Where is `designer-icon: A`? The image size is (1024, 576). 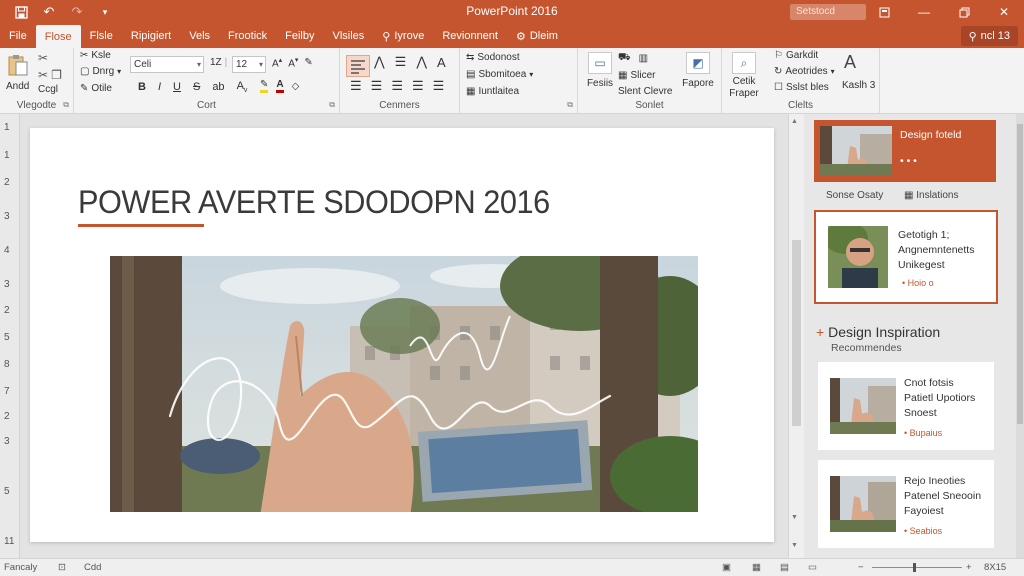 designer-icon: A is located at coordinates (850, 62).